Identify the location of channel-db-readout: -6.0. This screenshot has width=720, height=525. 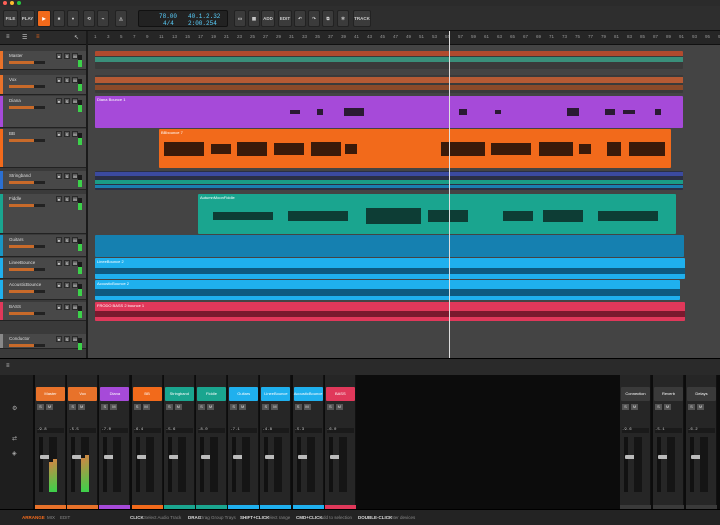
(340, 430).